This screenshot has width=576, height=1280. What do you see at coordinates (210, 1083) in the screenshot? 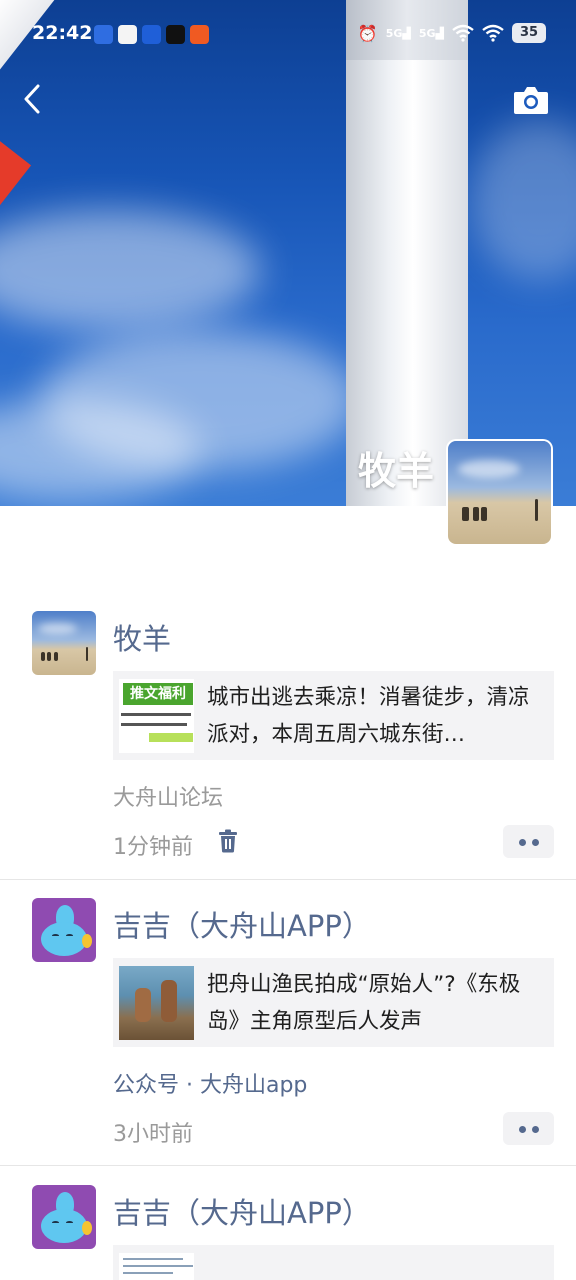
I see `post-source: 公众号 · 大舟山app` at bounding box center [210, 1083].